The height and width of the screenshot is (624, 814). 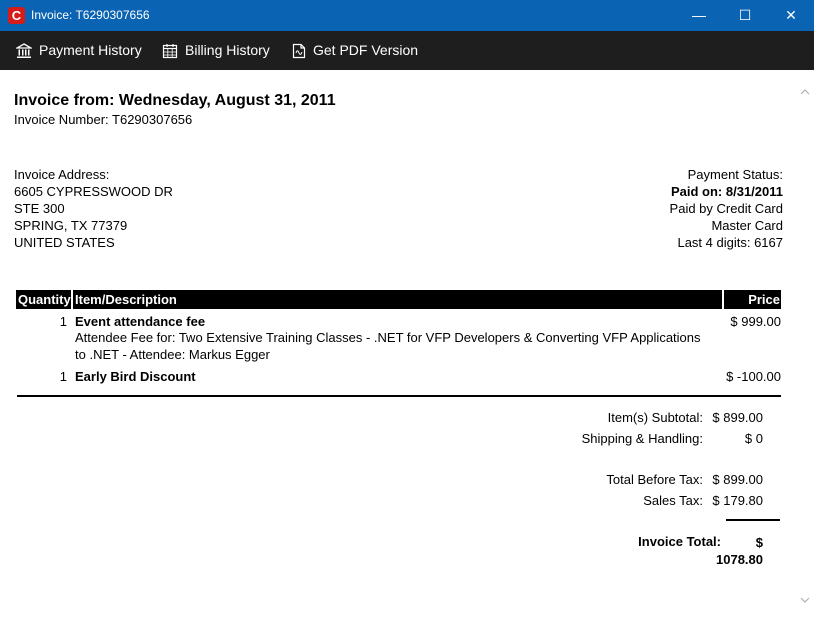 What do you see at coordinates (735, 174) in the screenshot?
I see `payment-status-label: Payment Status:` at bounding box center [735, 174].